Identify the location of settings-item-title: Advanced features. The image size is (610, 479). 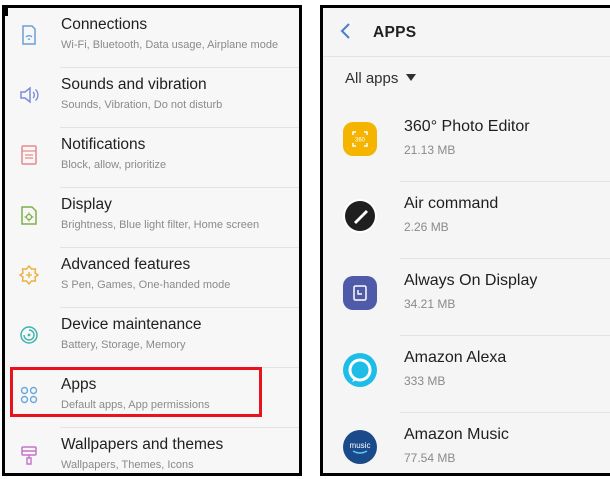
(126, 264).